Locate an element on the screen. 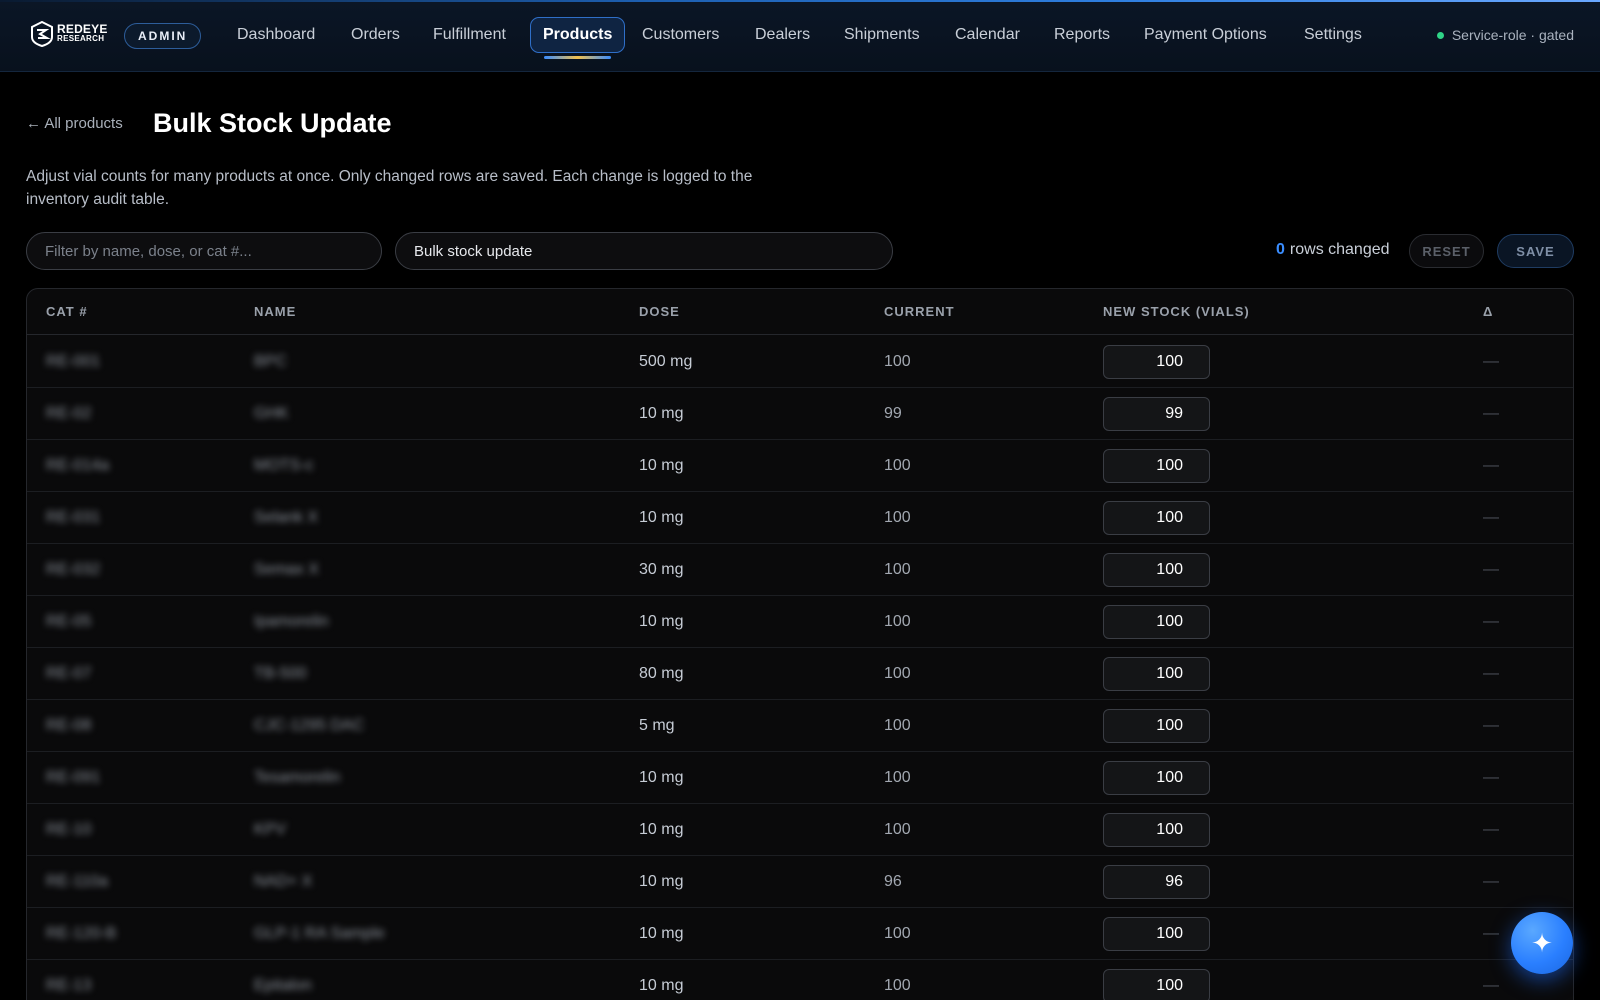 This screenshot has width=1600, height=1000. cat-cell: RE-091 is located at coordinates (73, 778).